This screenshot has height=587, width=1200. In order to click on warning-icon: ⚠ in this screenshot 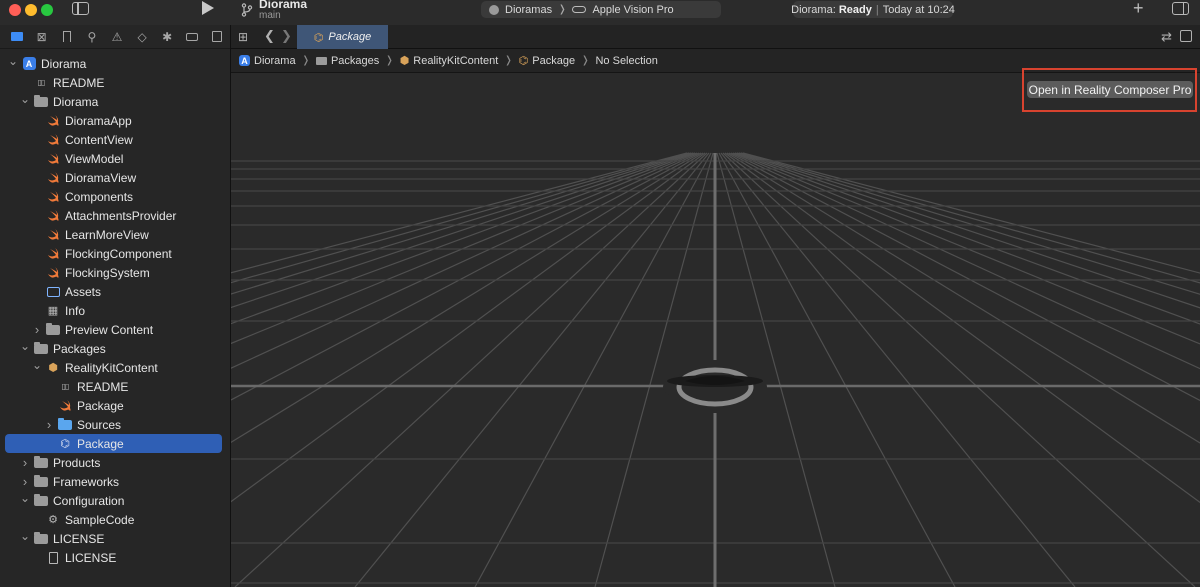, I will do `click(117, 36)`.